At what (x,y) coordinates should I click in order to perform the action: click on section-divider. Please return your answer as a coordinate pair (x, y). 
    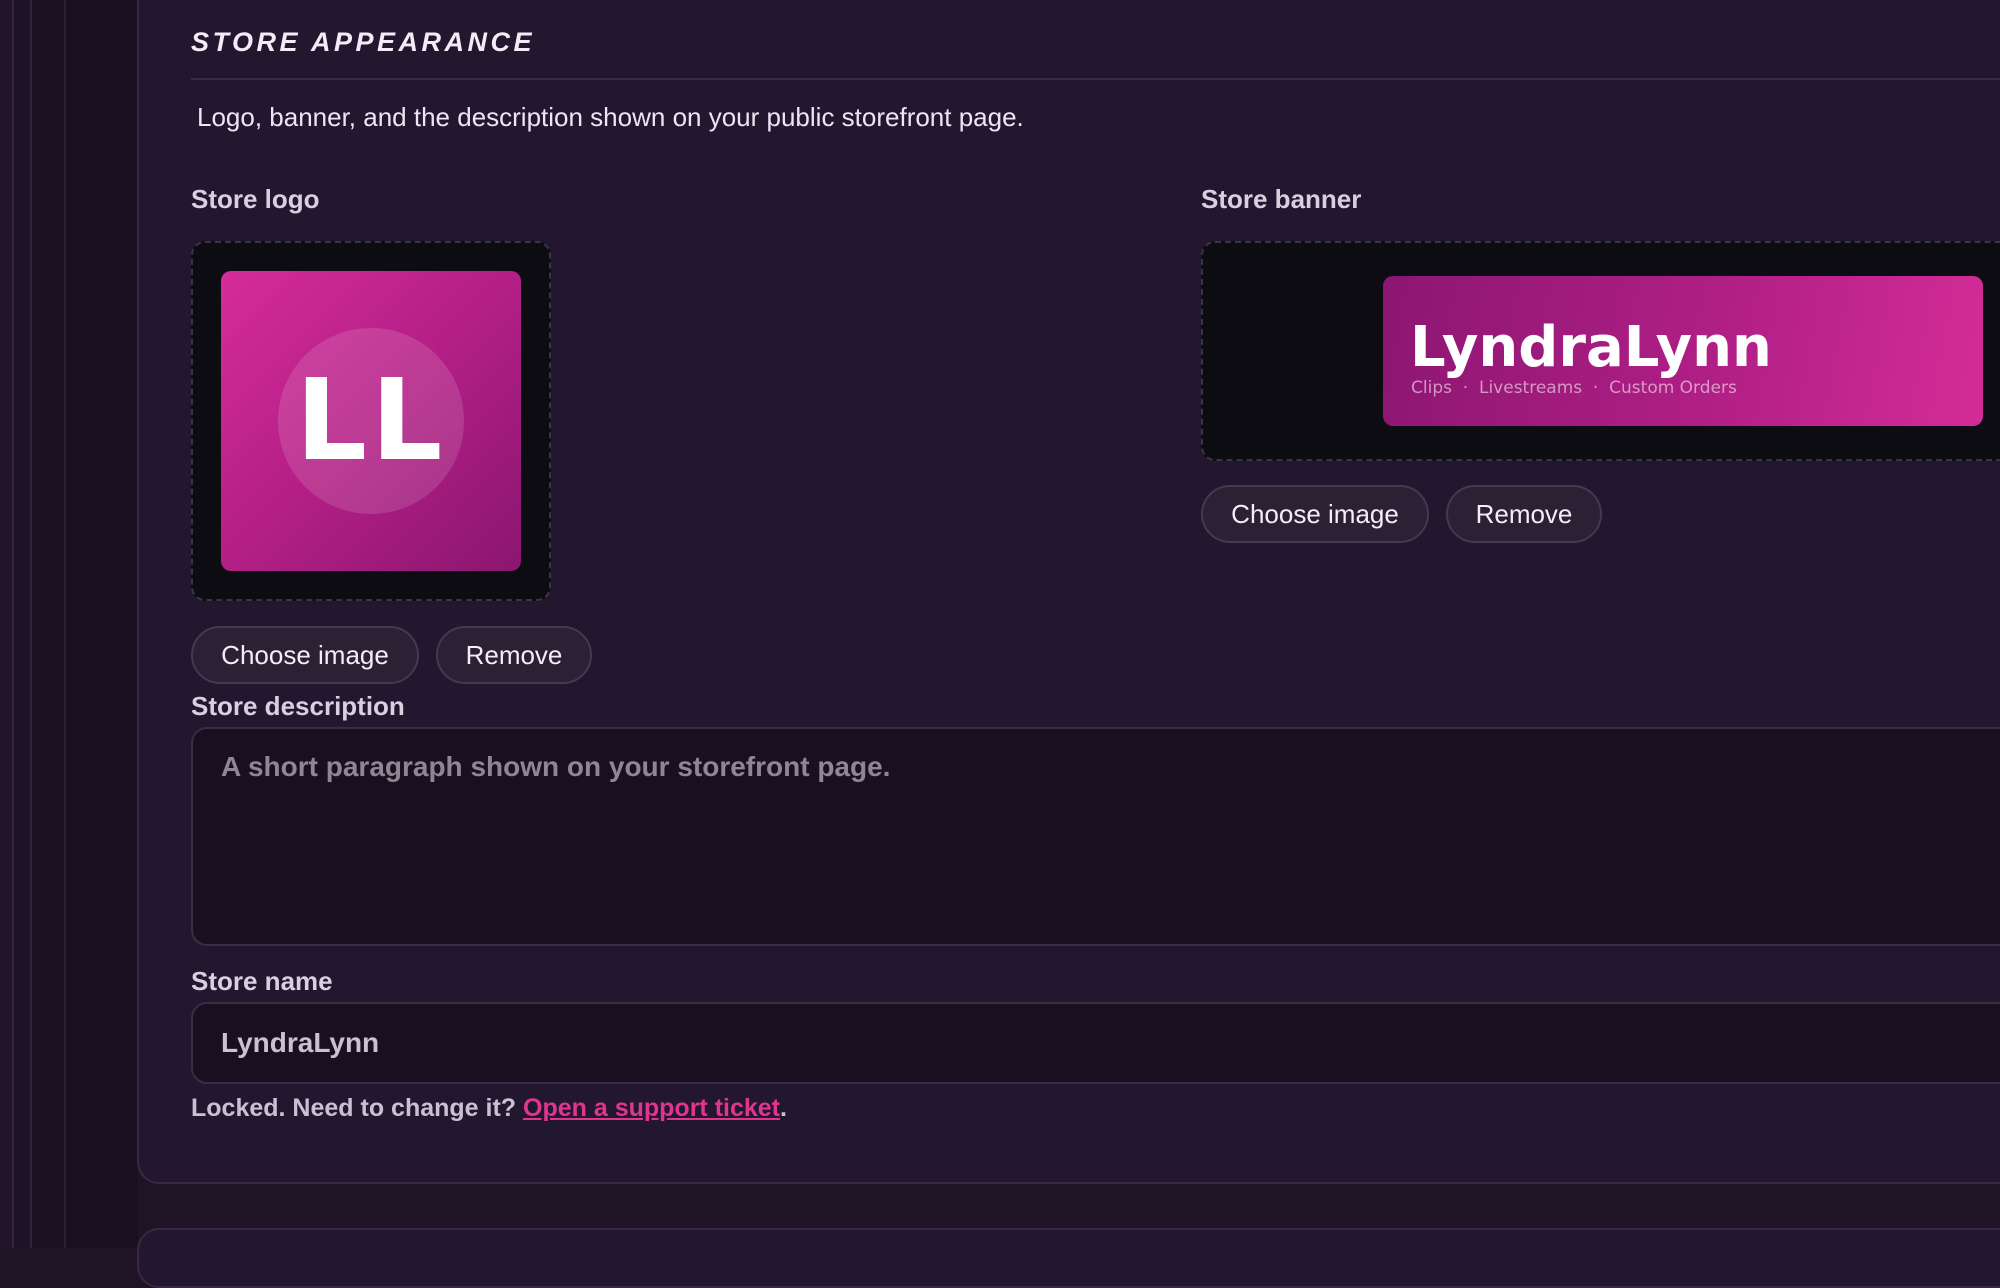
    Looking at the image, I should click on (1095, 79).